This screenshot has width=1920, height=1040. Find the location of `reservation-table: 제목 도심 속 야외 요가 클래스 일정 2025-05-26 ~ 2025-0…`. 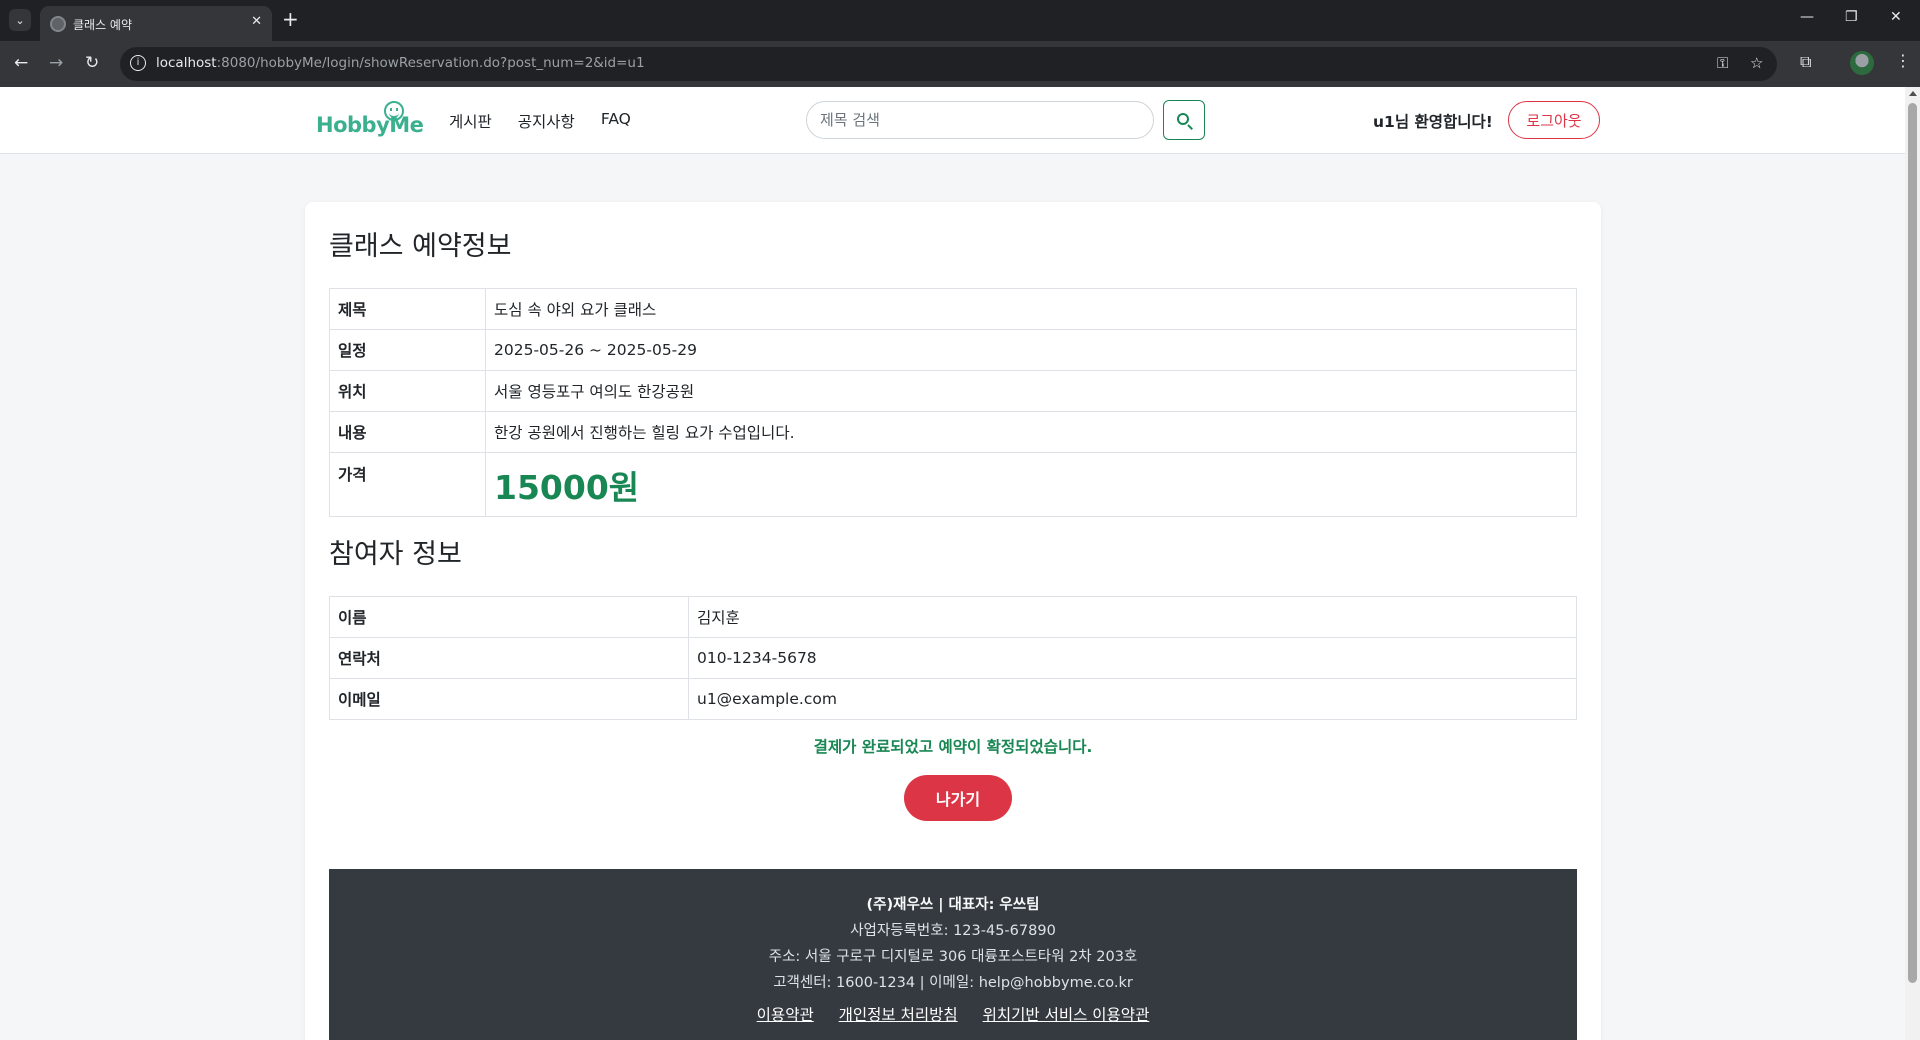

reservation-table: 제목 도심 속 야외 요가 클래스 일정 2025-05-26 ~ 2025-0… is located at coordinates (953, 402).